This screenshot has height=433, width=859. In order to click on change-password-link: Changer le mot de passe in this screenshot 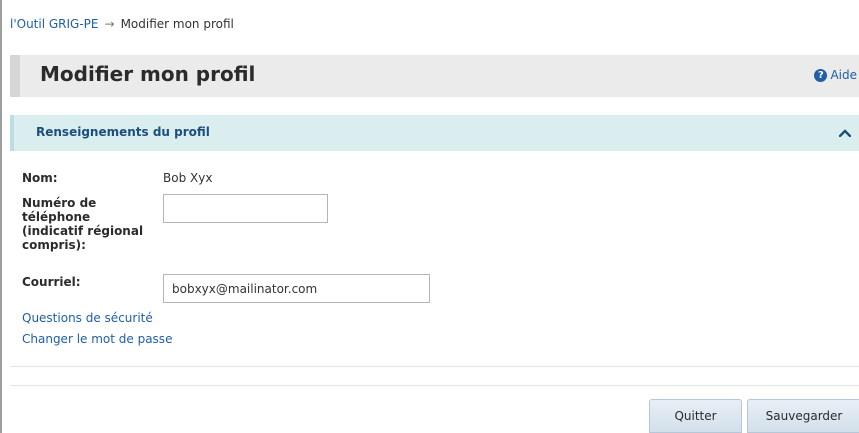, I will do `click(97, 339)`.